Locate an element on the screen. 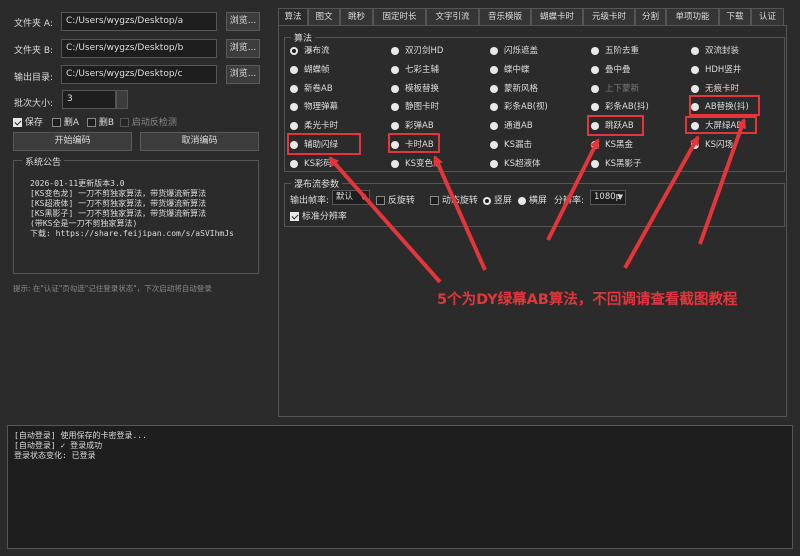  log-line: 登录状态变化: 已登录 is located at coordinates (55, 455).